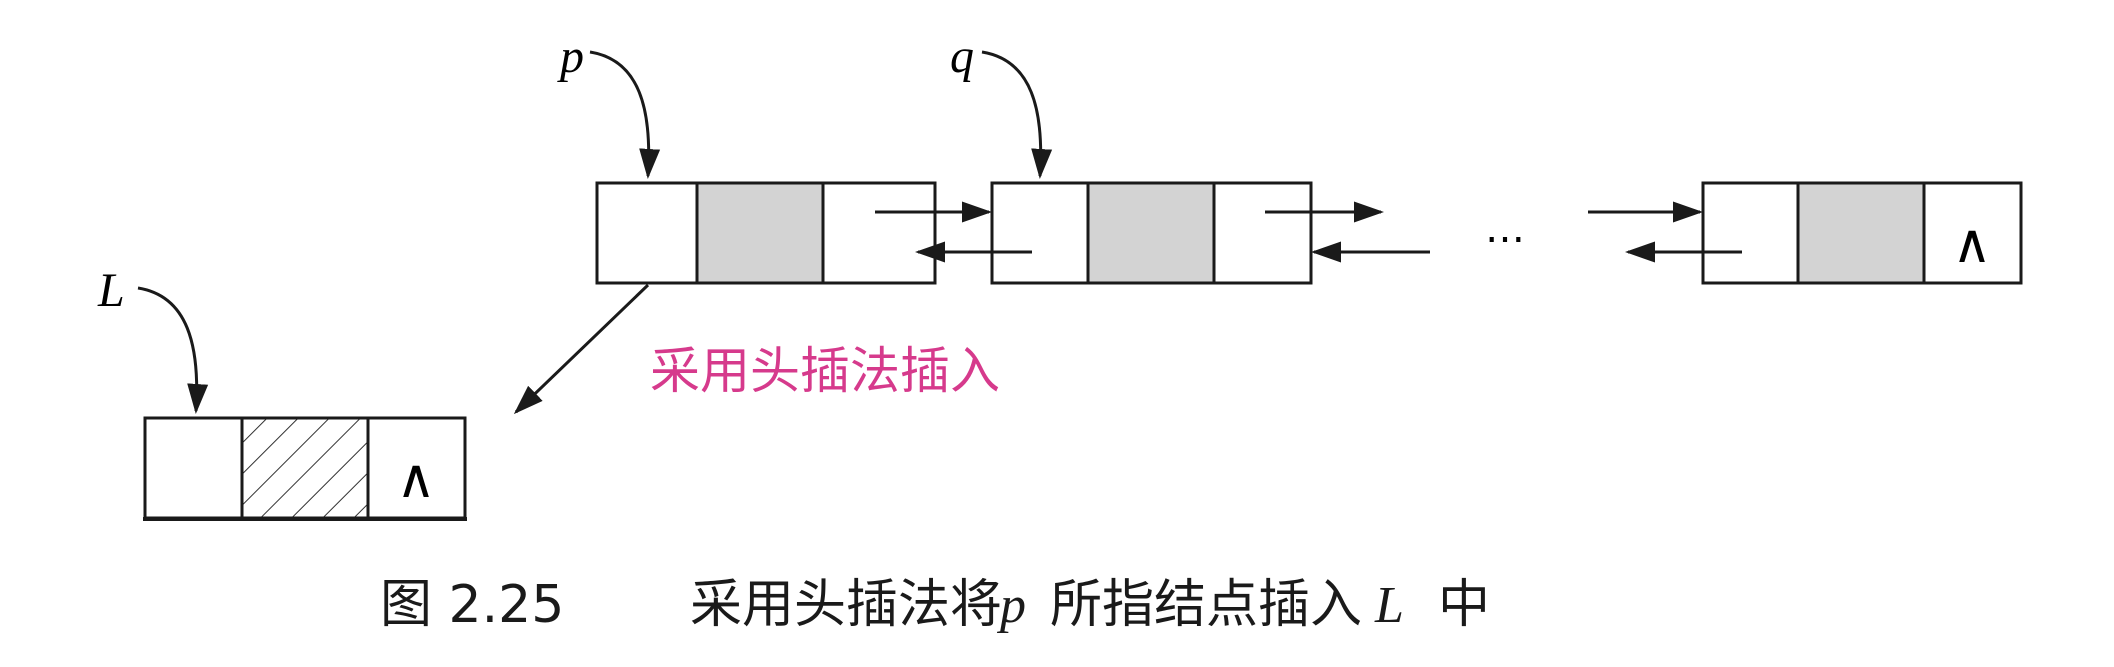 The image size is (2114, 667). I want to click on null-symbol-last: ∧, so click(1972, 243).